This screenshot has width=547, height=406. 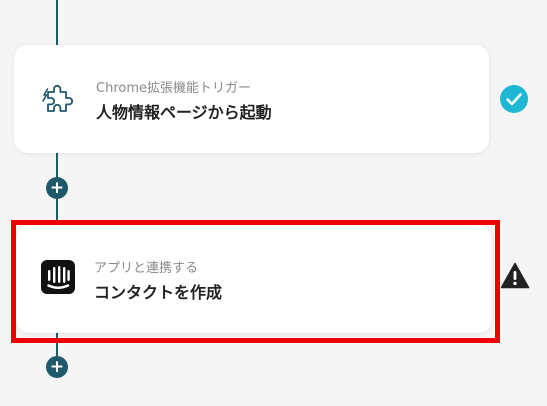 What do you see at coordinates (515, 276) in the screenshot?
I see `warning-triangle-icon` at bounding box center [515, 276].